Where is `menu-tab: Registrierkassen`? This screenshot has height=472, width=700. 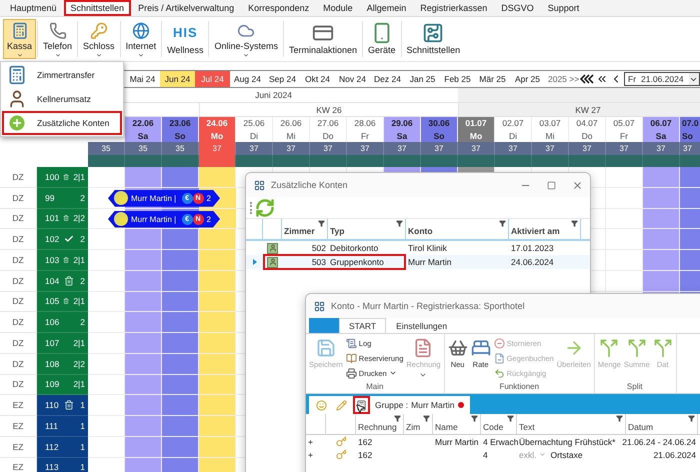 menu-tab: Registrierkassen is located at coordinates (453, 8).